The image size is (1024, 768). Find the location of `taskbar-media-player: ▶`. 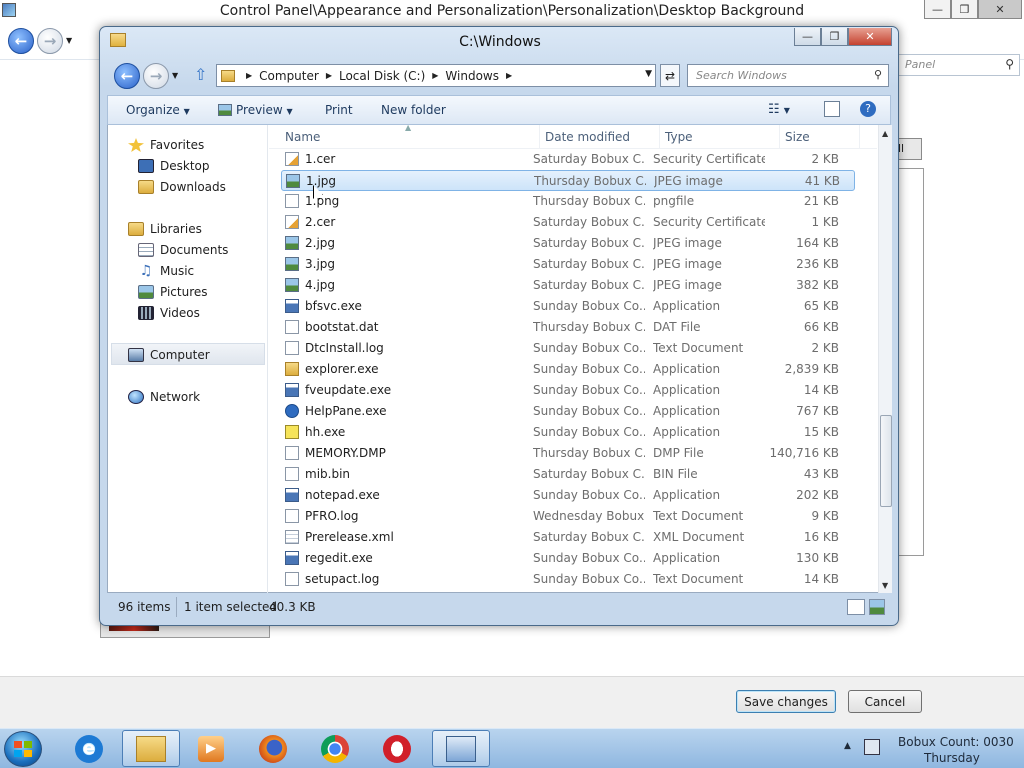

taskbar-media-player: ▶ is located at coordinates (211, 748).